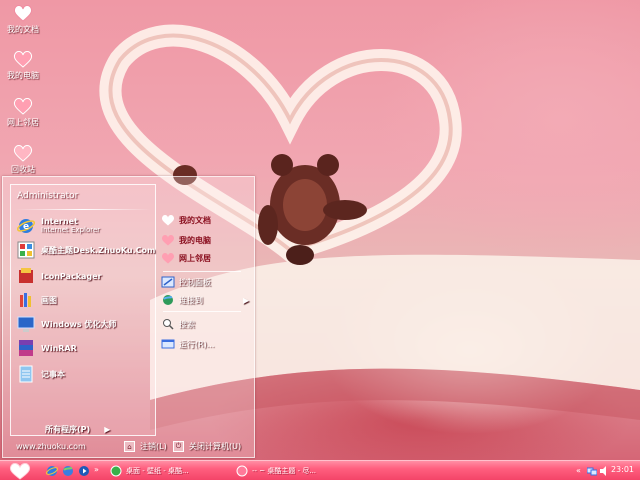 This screenshot has height=480, width=640. I want to click on shutdown-button: ⏻ 关闭计算机(U), so click(207, 446).